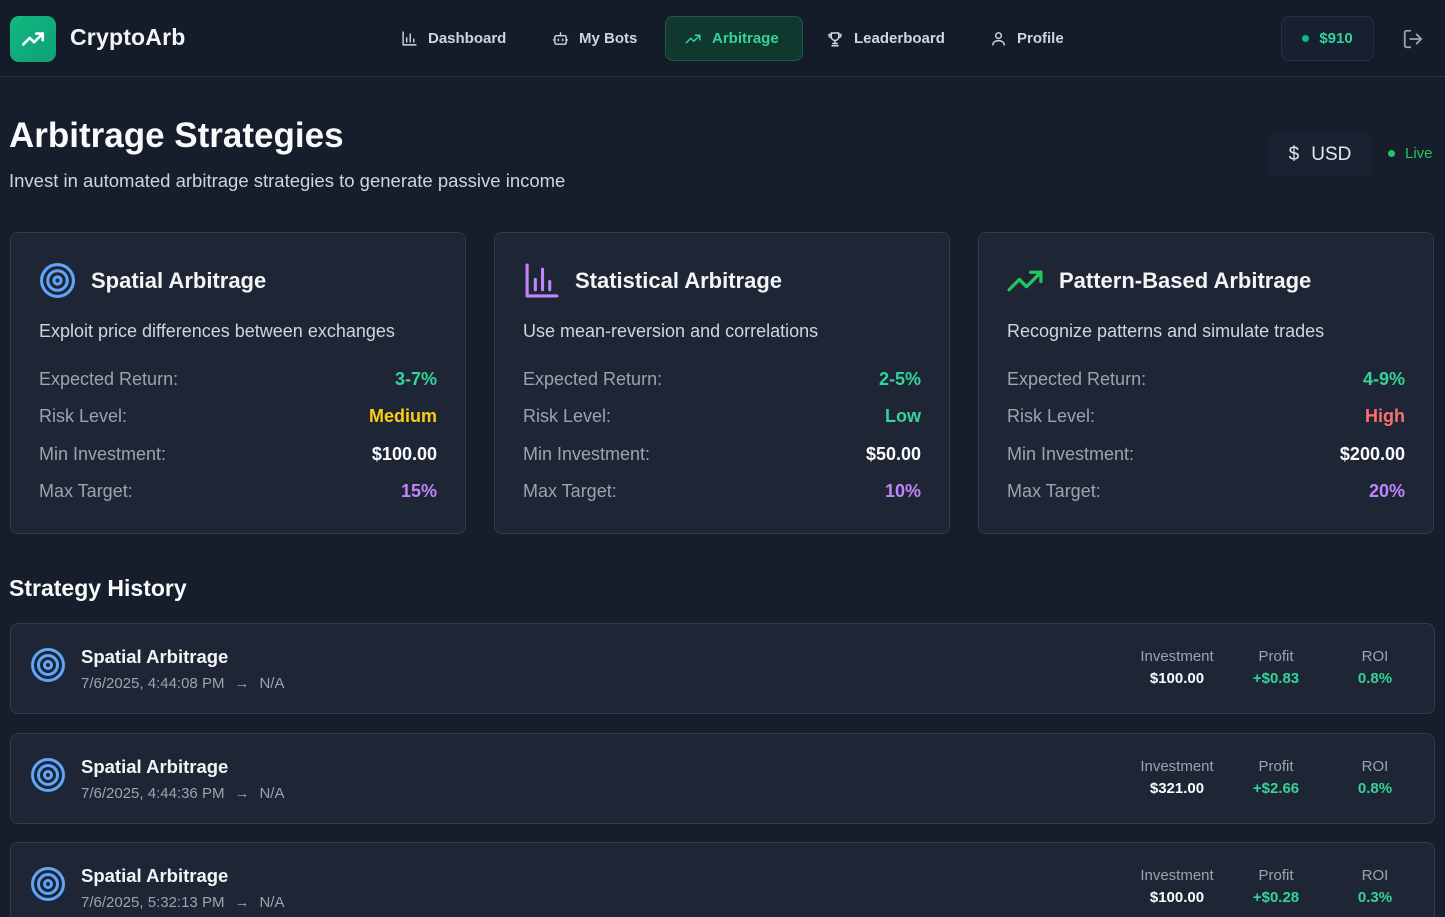 The height and width of the screenshot is (917, 1445). What do you see at coordinates (1386, 490) in the screenshot?
I see `stat-value: 20%` at bounding box center [1386, 490].